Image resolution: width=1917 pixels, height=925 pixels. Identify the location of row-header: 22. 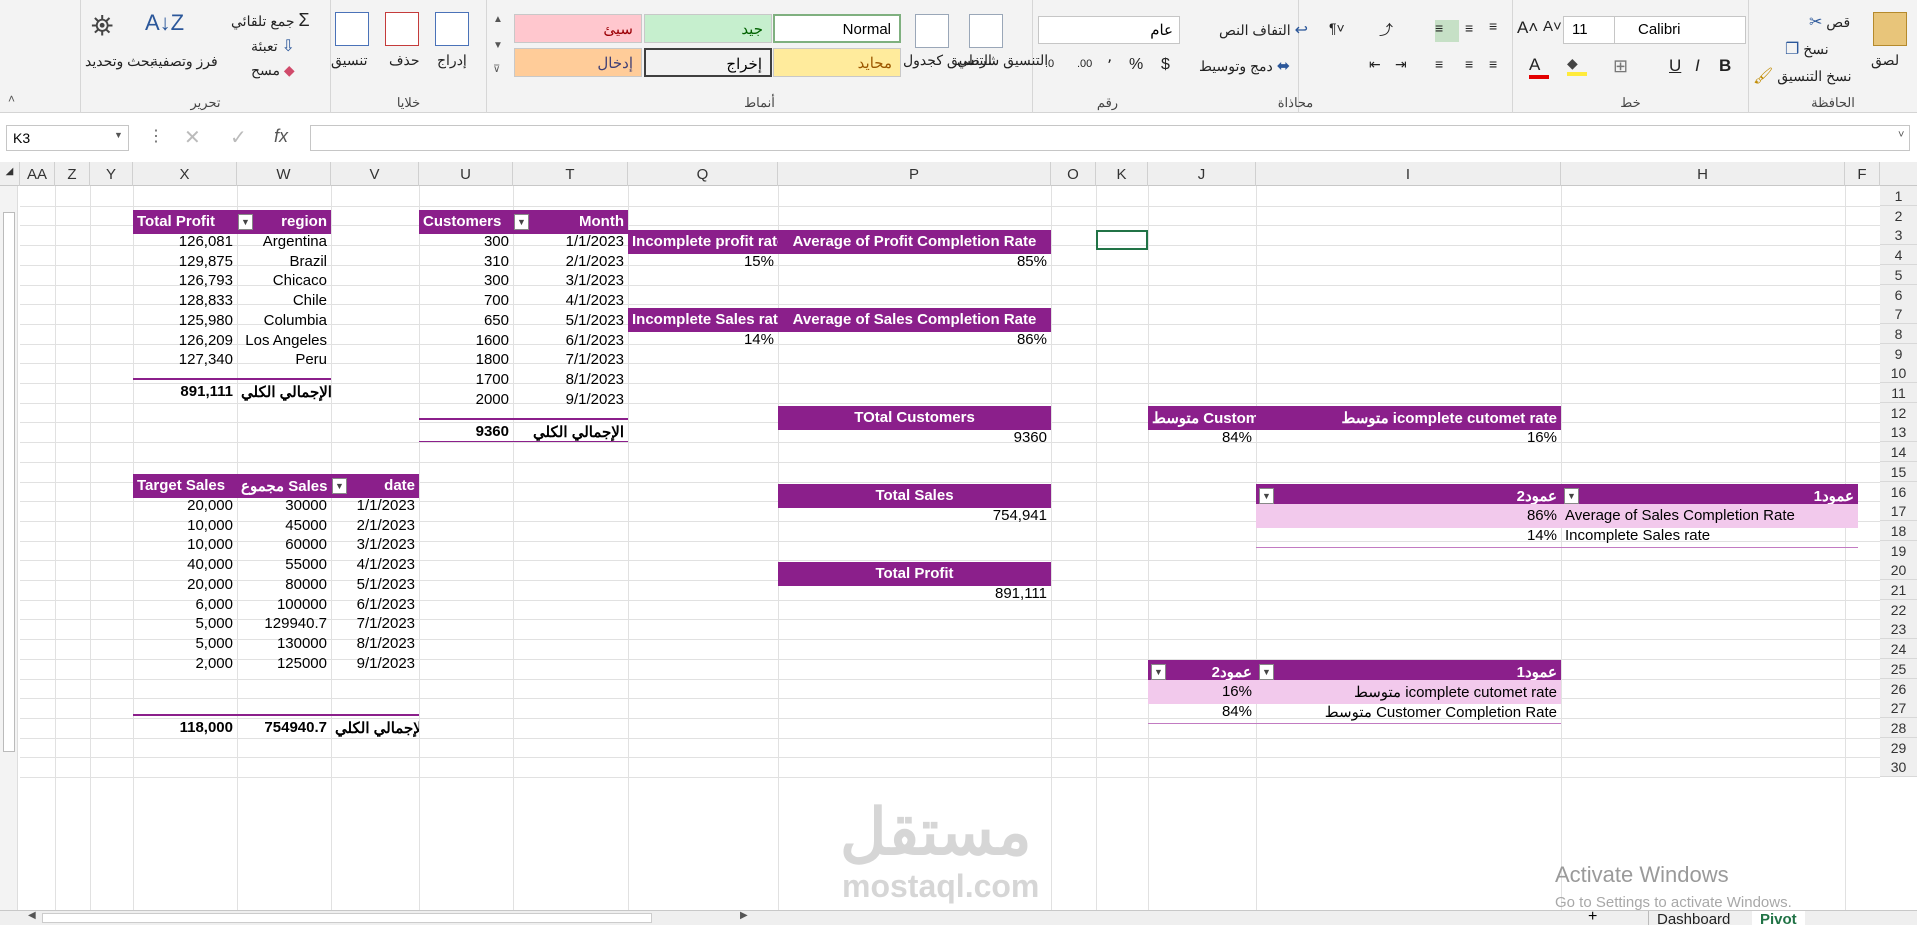
(1898, 609).